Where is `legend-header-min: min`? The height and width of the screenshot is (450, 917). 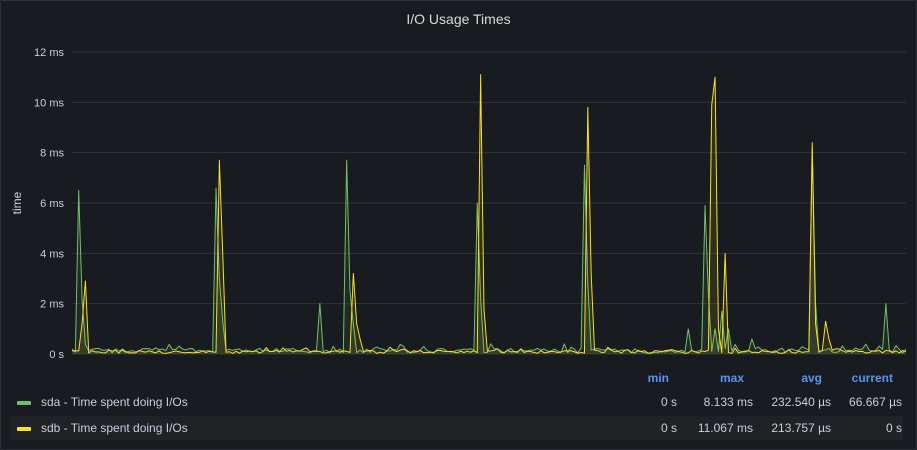
legend-header-min: min is located at coordinates (658, 378).